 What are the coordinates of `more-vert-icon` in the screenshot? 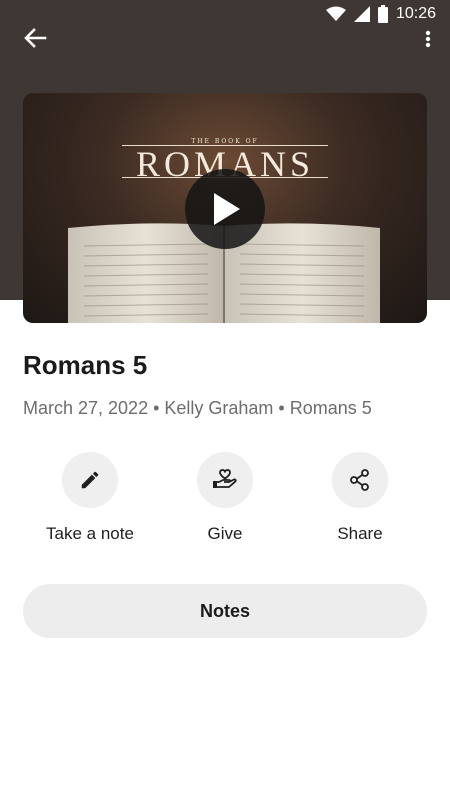 It's located at (428, 39).